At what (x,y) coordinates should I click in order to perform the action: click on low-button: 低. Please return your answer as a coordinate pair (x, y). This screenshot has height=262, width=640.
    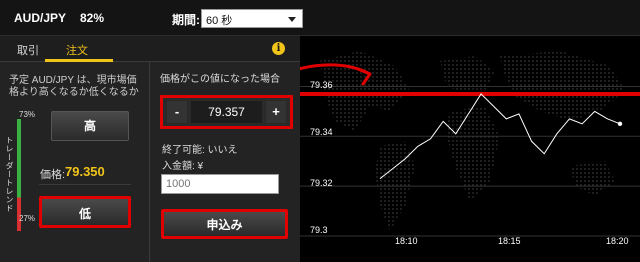
    Looking at the image, I should click on (85, 212).